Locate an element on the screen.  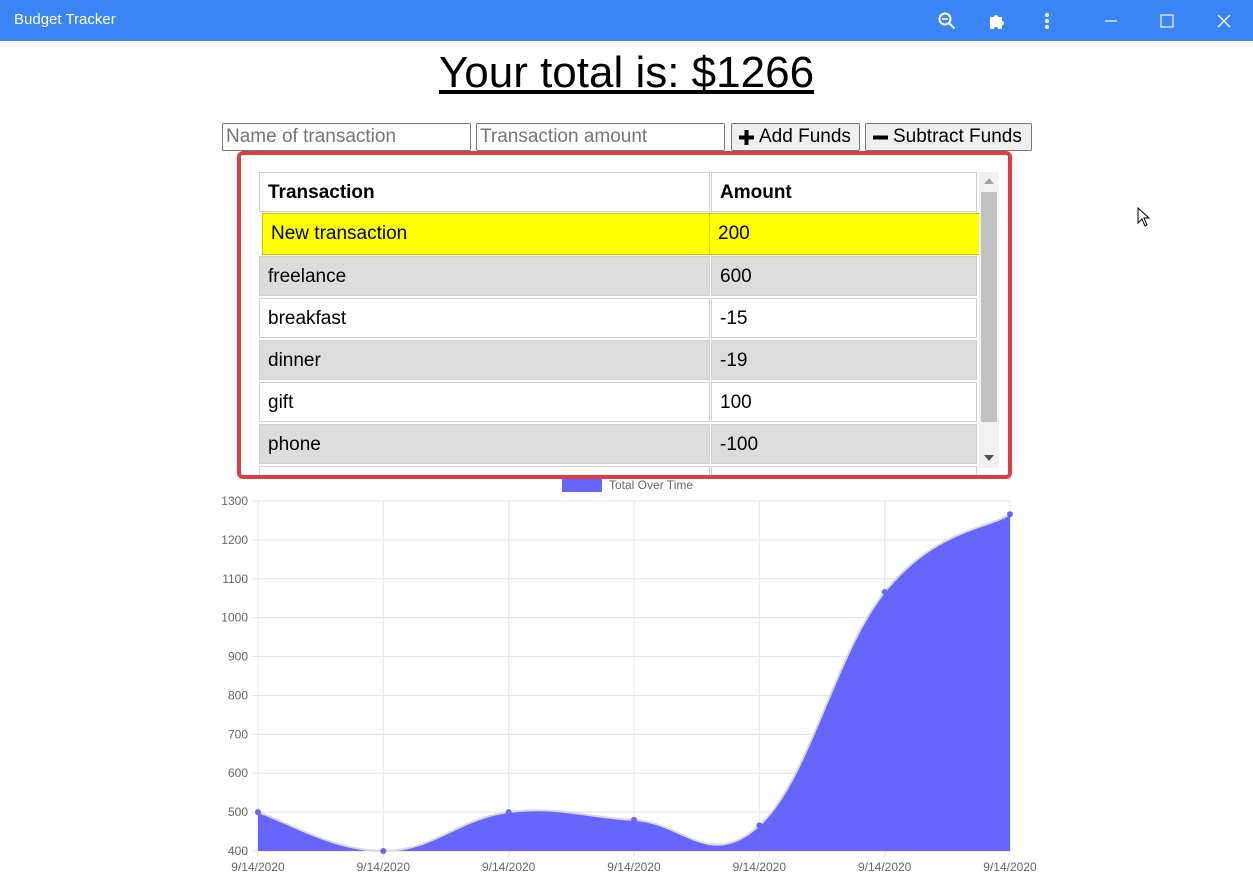
row-name: breakfast is located at coordinates (484, 318).